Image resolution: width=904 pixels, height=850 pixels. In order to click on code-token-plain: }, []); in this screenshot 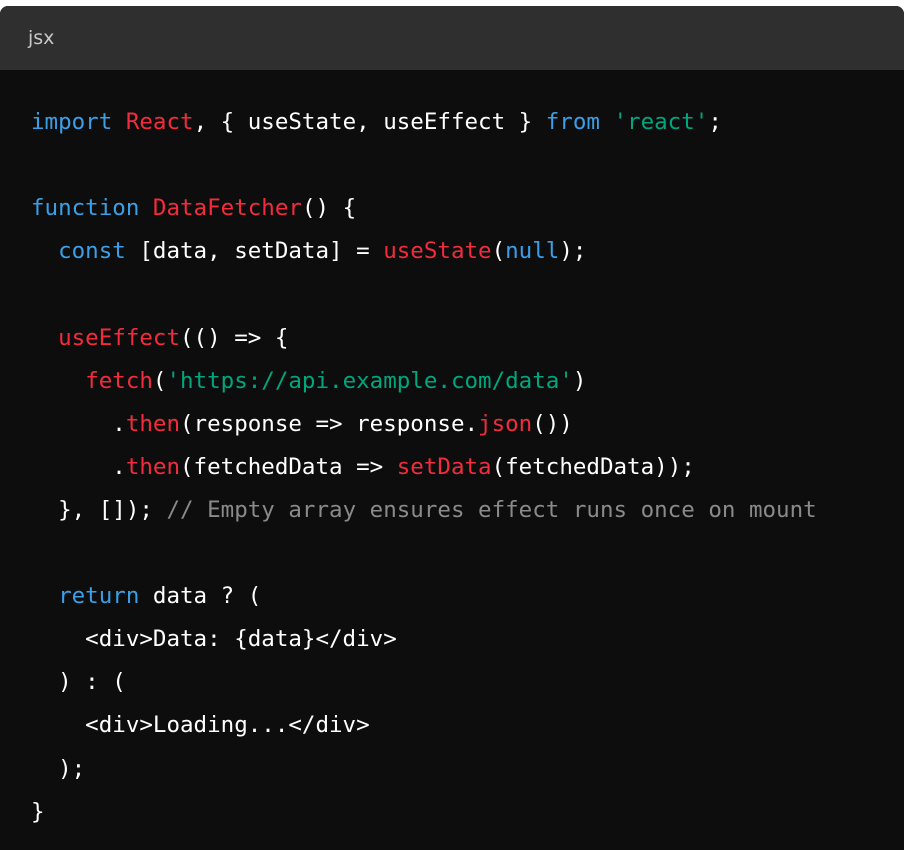, I will do `click(99, 509)`.